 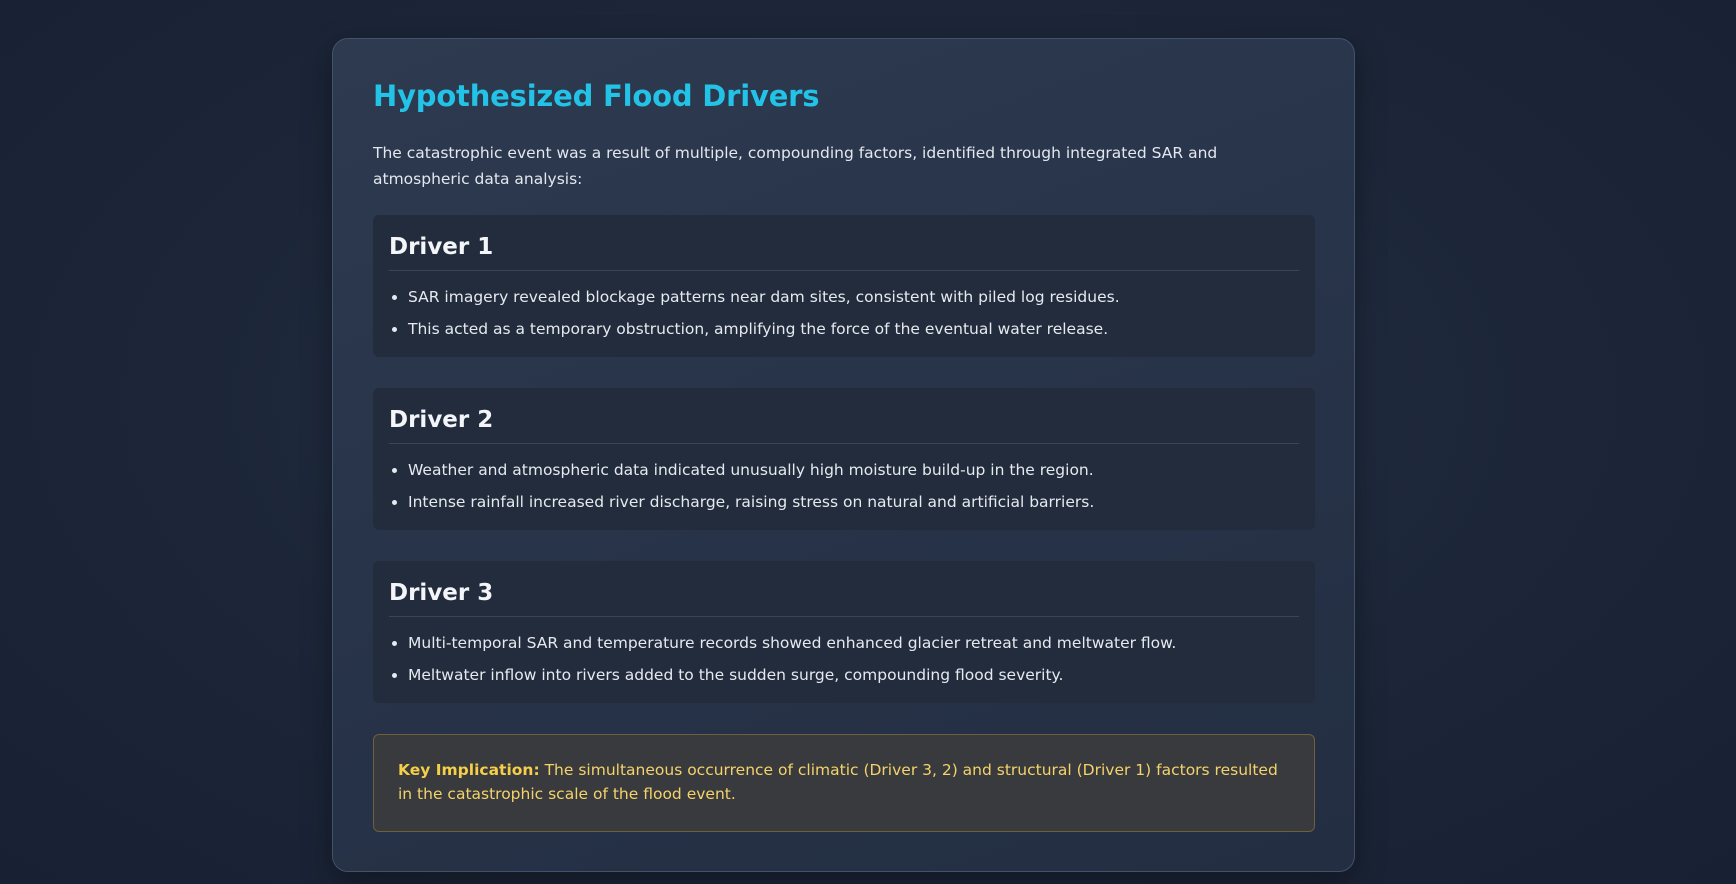 I want to click on driver-2-heading: Driver 2, so click(x=844, y=416).